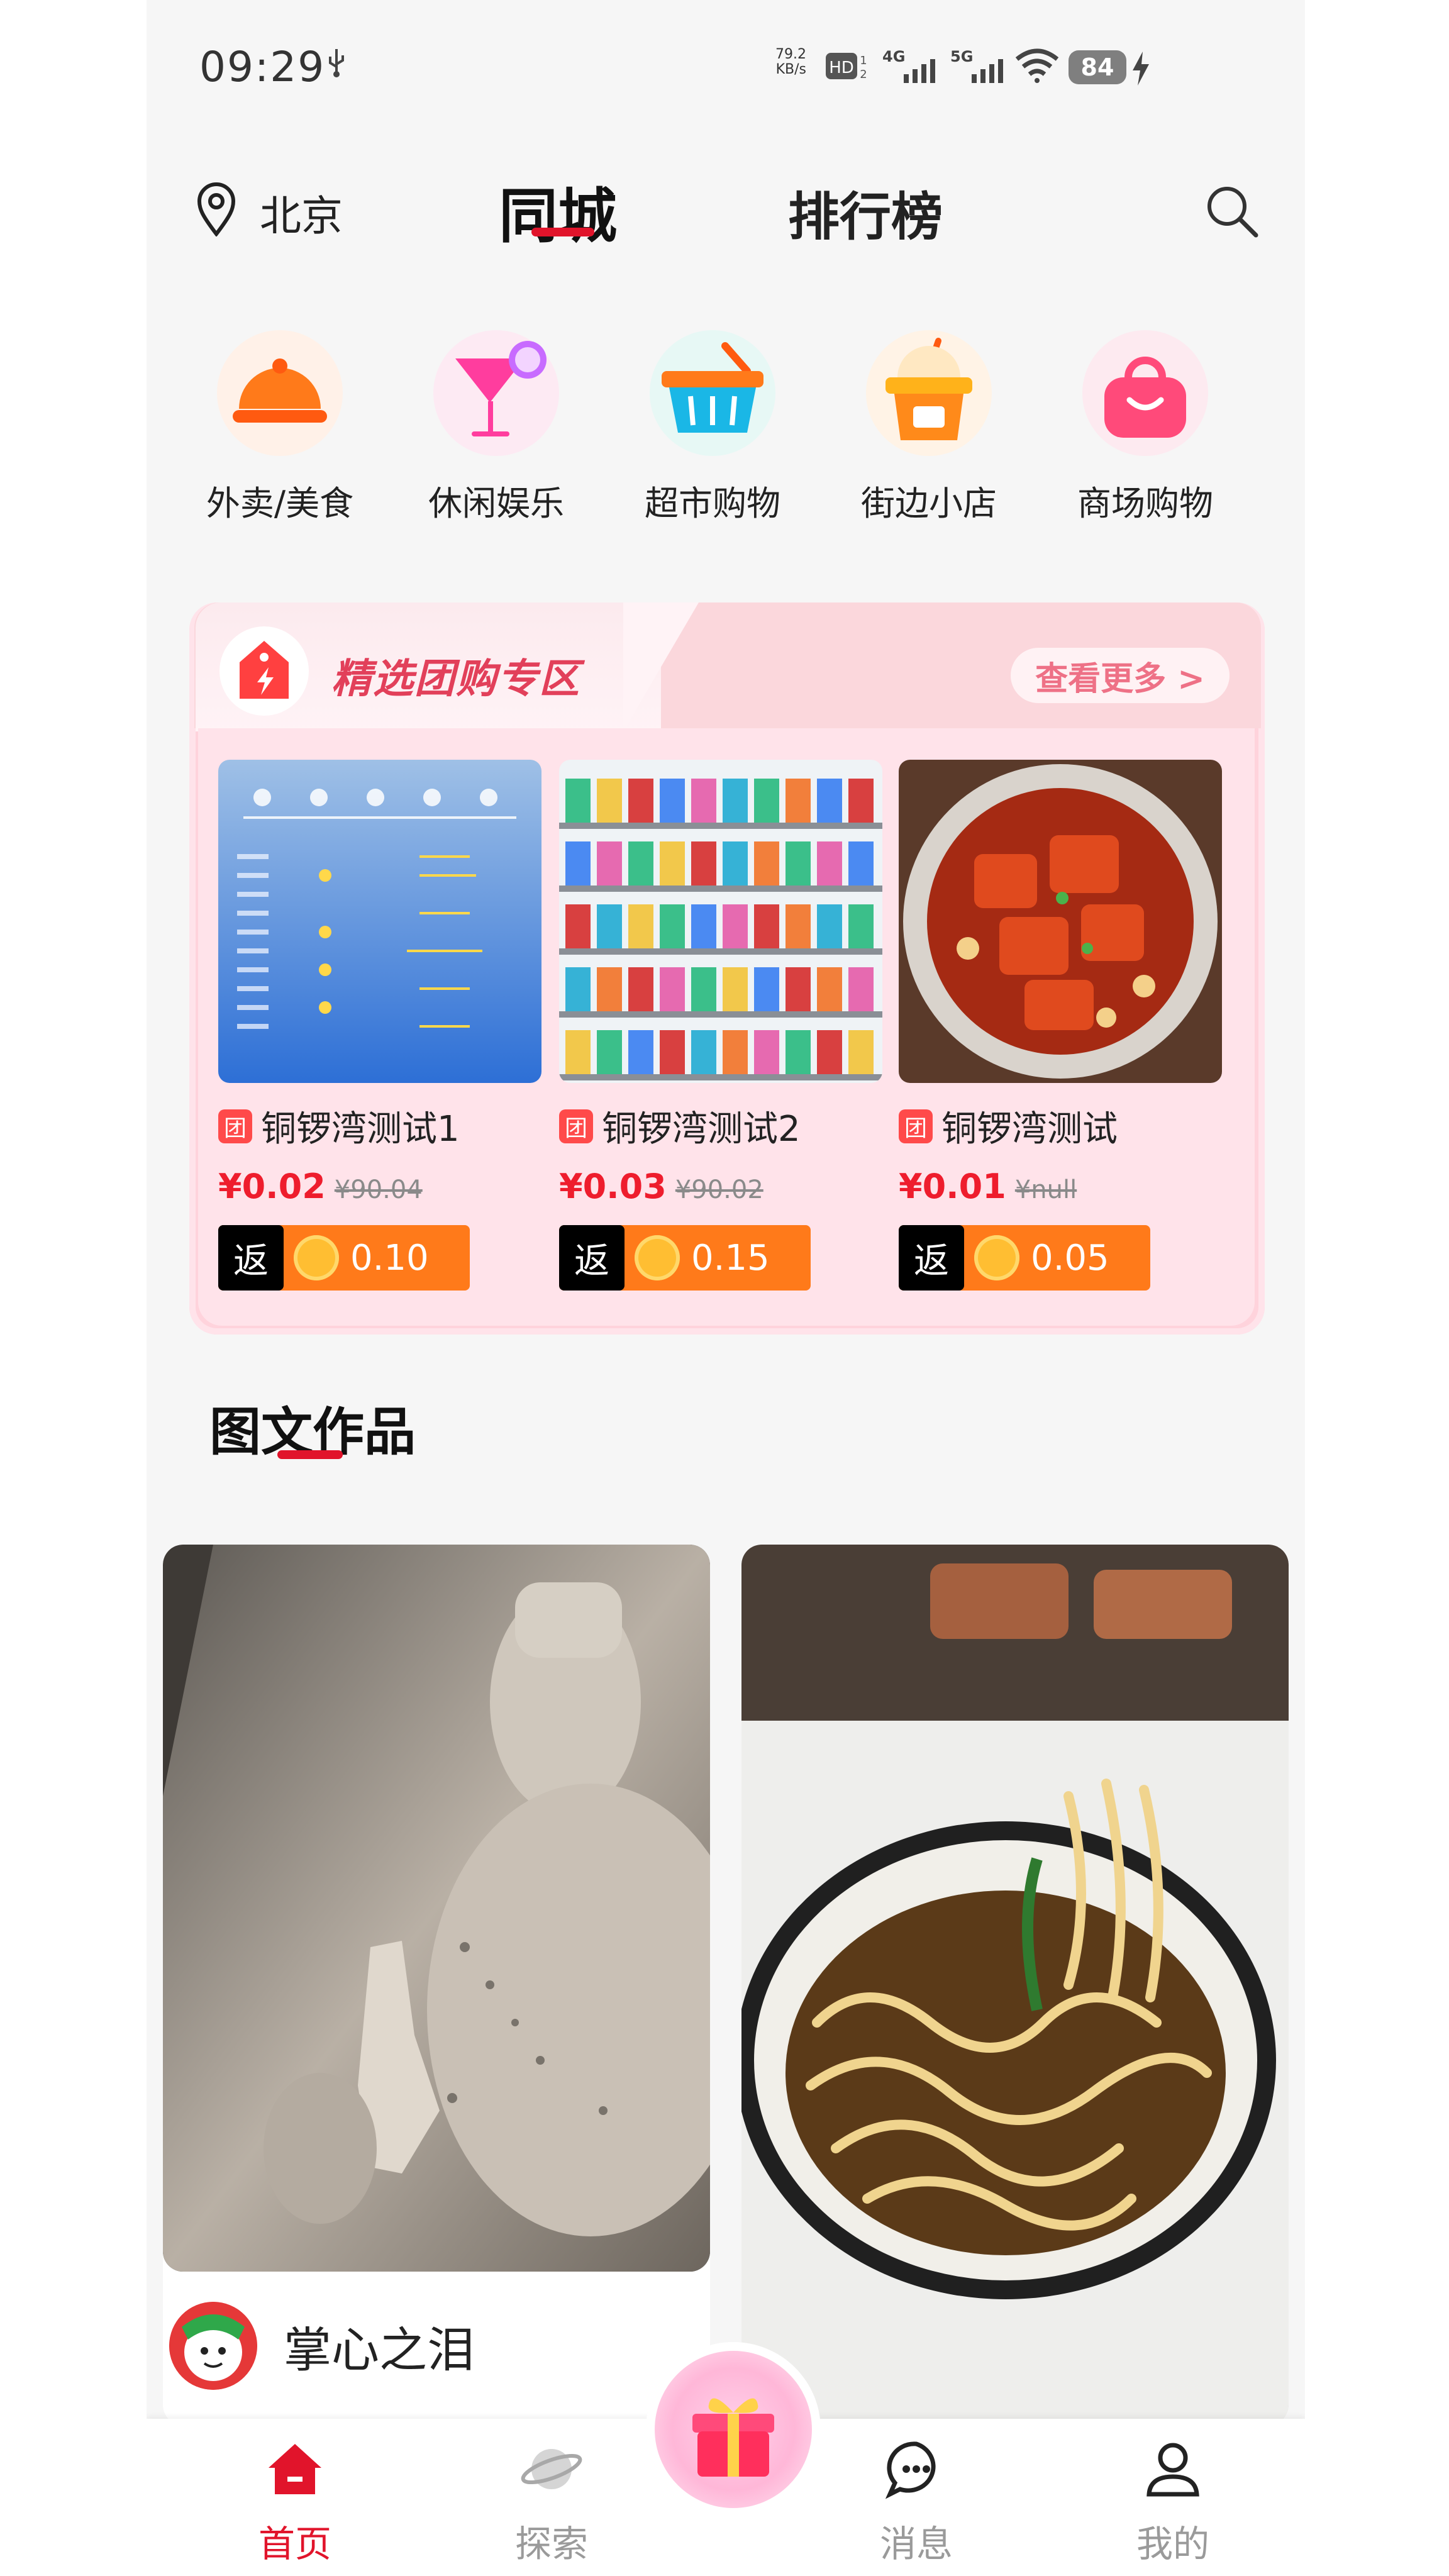 The width and height of the screenshot is (1449, 2576). What do you see at coordinates (1060, 1126) in the screenshot?
I see `product-name: 团铜锣湾测试` at bounding box center [1060, 1126].